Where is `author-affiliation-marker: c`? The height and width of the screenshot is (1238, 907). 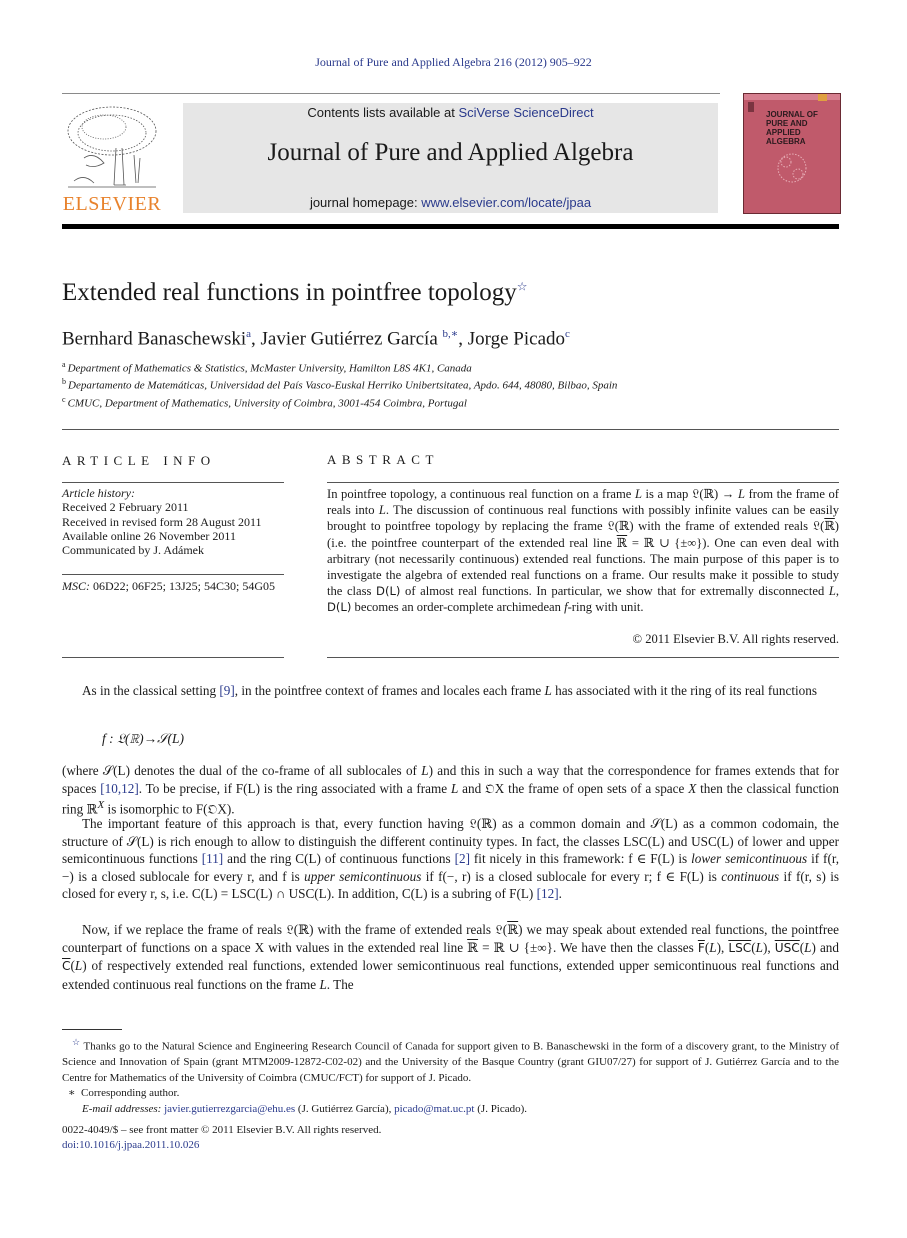 author-affiliation-marker: c is located at coordinates (567, 334).